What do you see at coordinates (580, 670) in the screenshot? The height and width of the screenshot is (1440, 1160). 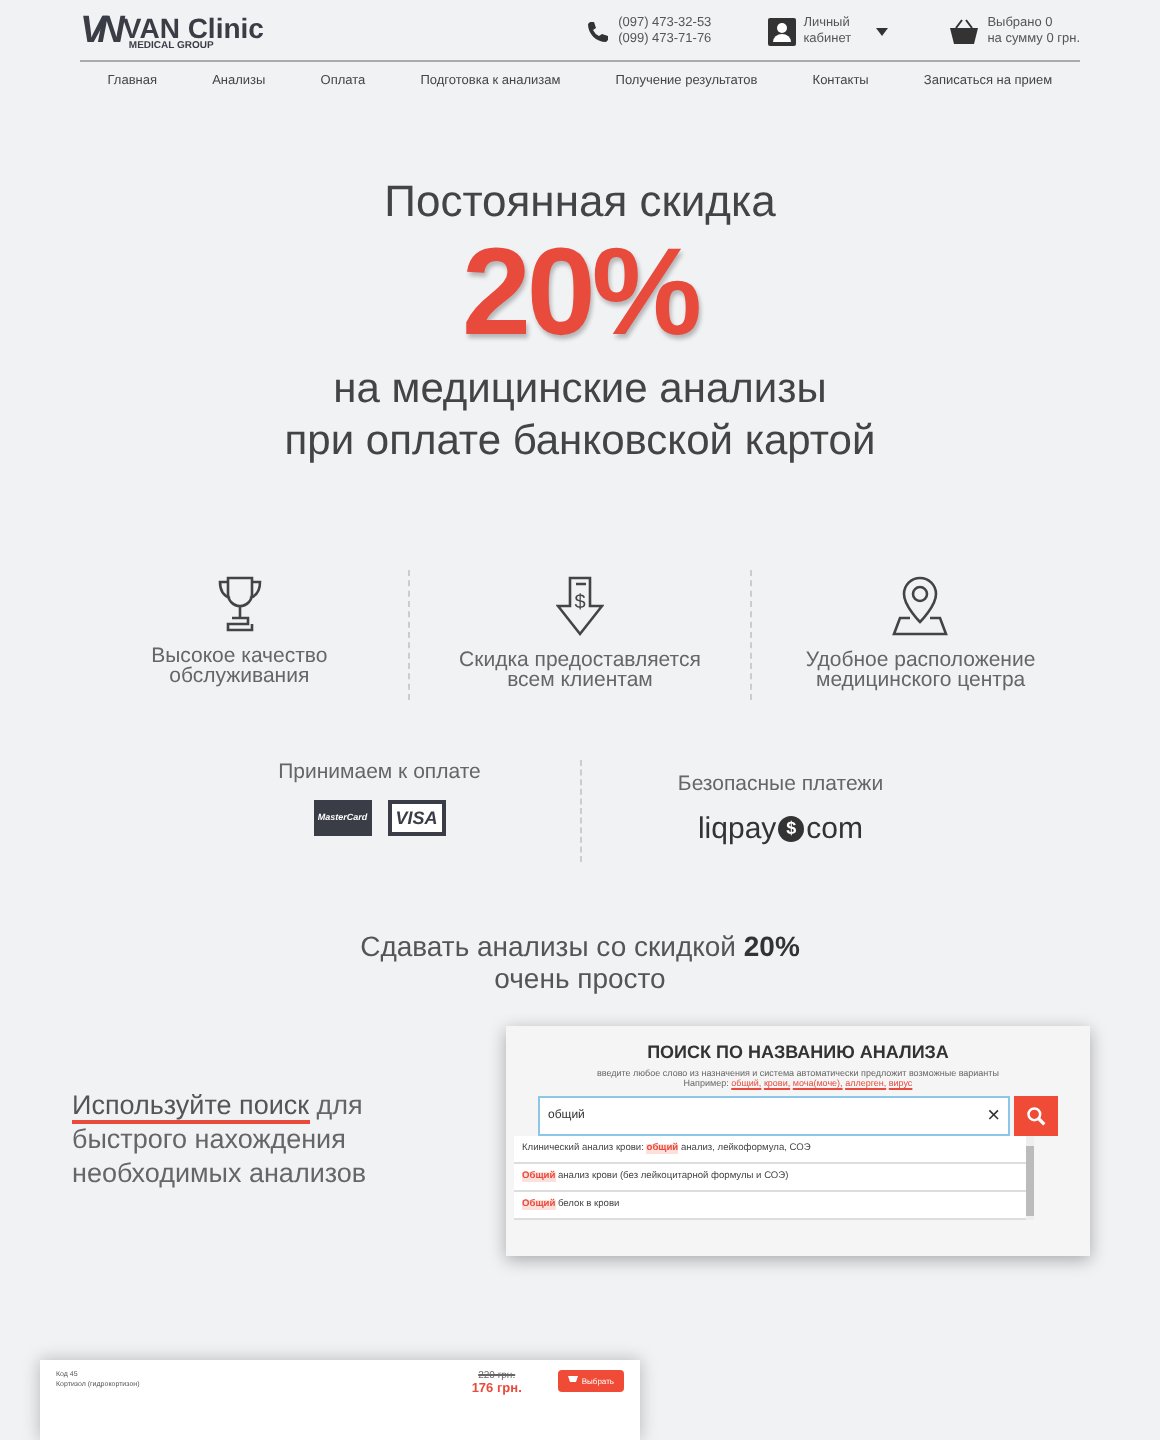 I see `feature-text: Скидка предоставляется всем клиентам` at bounding box center [580, 670].